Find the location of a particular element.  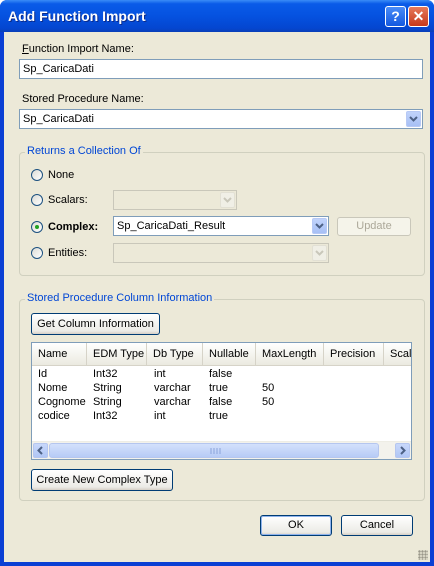

horizontal-scrollbar is located at coordinates (221, 450).